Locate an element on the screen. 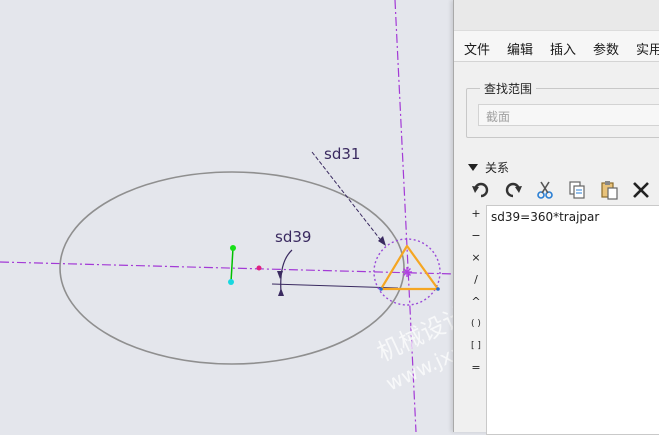 The image size is (659, 435). operator-minus-button: − is located at coordinates (476, 236).